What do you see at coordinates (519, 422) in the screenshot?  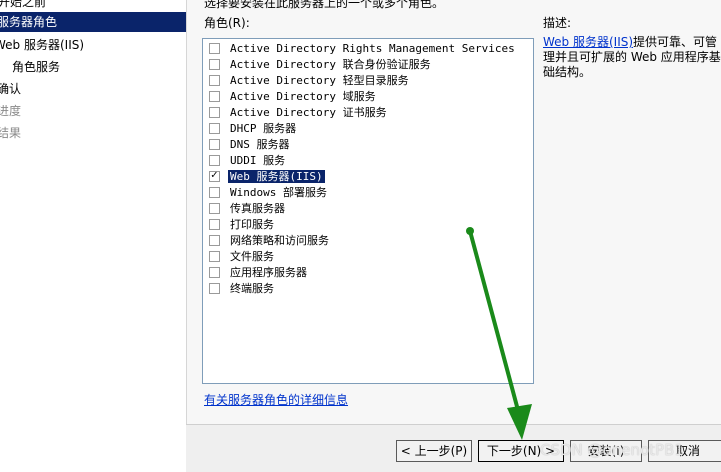 I see `arrow-head` at bounding box center [519, 422].